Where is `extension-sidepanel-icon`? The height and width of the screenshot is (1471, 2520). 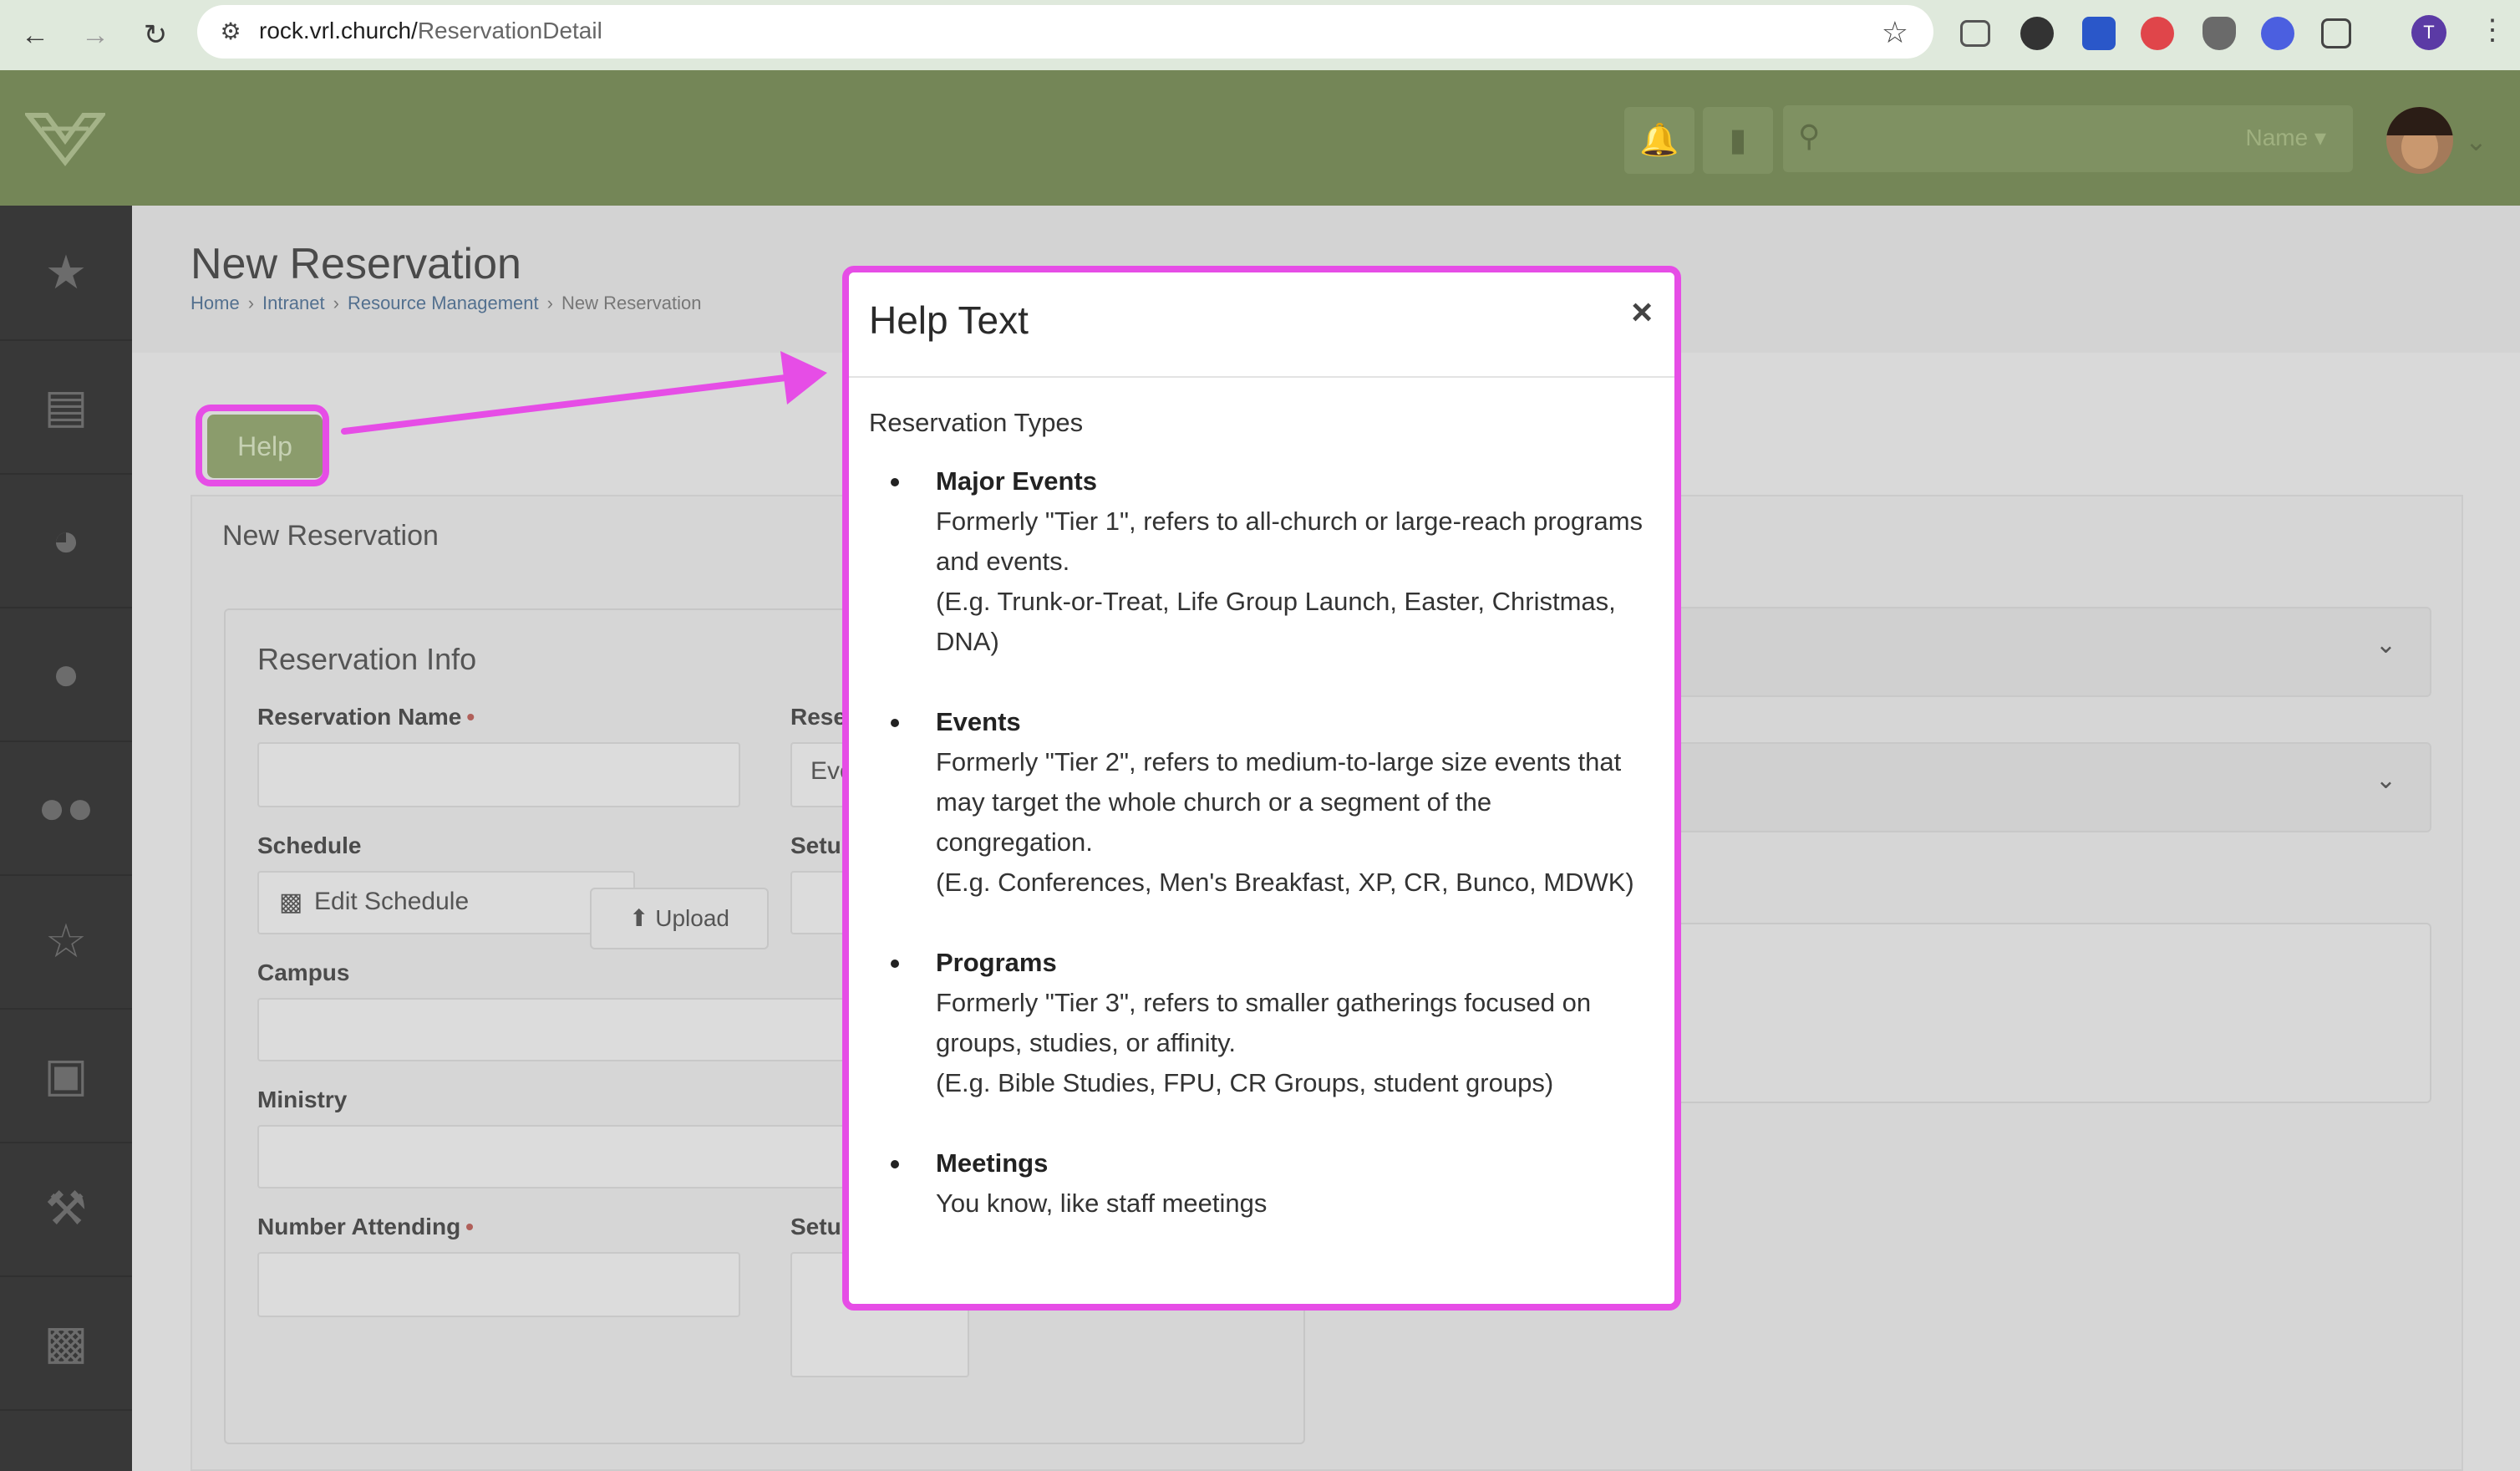 extension-sidepanel-icon is located at coordinates (1975, 33).